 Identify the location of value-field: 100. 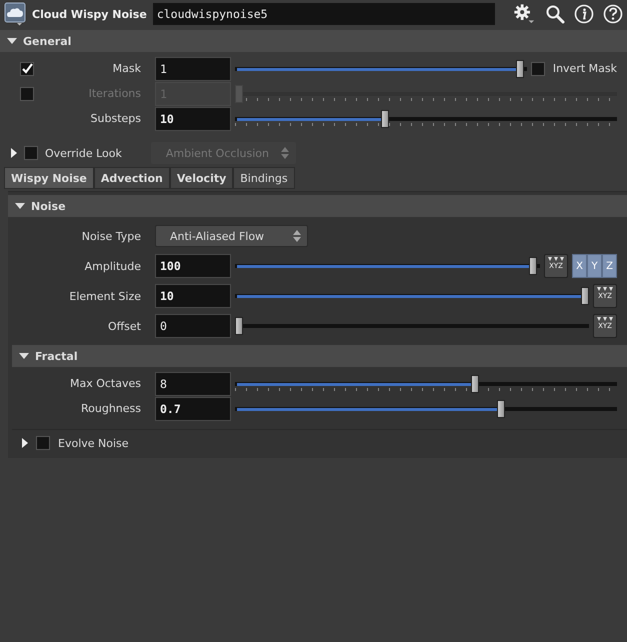
(193, 266).